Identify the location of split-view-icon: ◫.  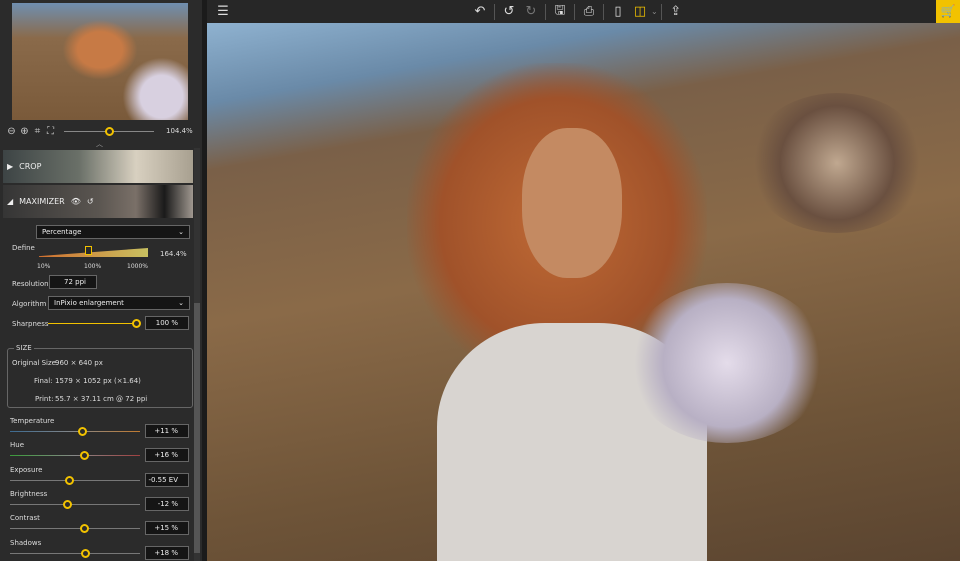
(640, 11).